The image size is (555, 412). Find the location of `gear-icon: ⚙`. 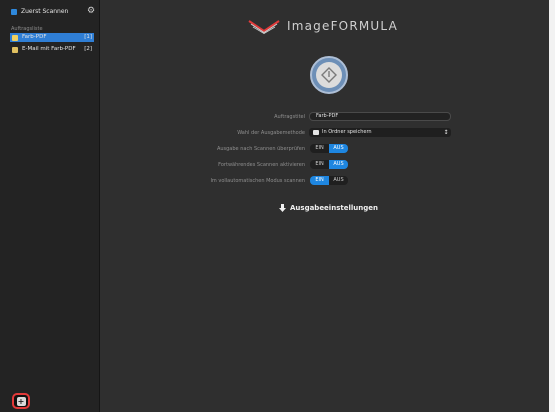

gear-icon: ⚙ is located at coordinates (91, 11).